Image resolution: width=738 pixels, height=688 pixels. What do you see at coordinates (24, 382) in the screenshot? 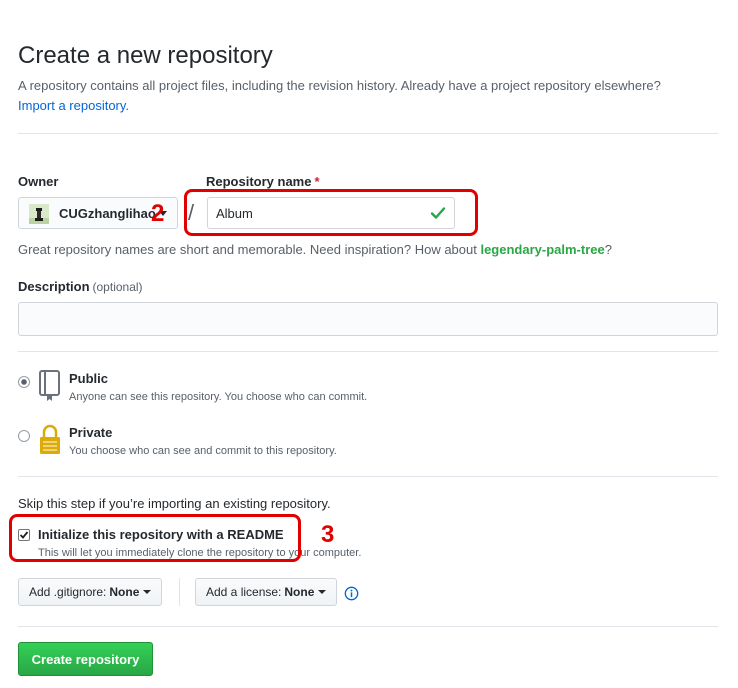
I see `public-radio` at bounding box center [24, 382].